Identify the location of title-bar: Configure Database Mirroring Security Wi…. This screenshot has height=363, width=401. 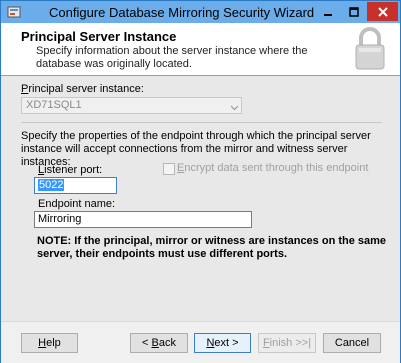
(200, 12).